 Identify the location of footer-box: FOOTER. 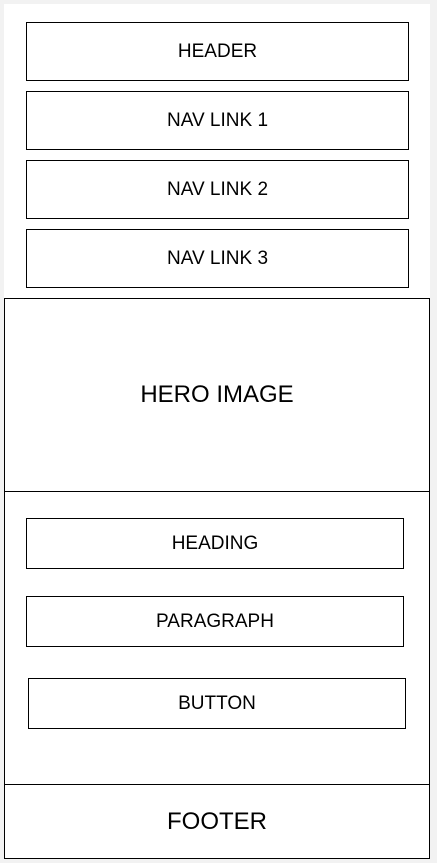
(217, 821).